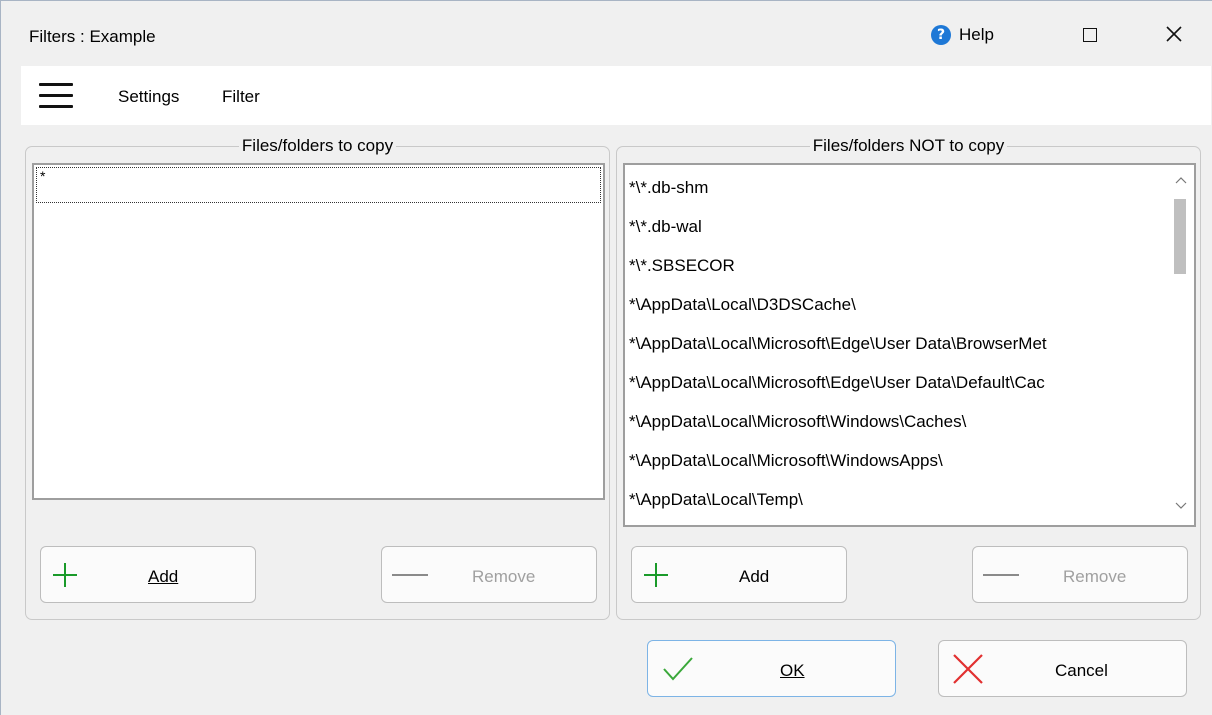  I want to click on window-title: Filters : Example, so click(92, 36).